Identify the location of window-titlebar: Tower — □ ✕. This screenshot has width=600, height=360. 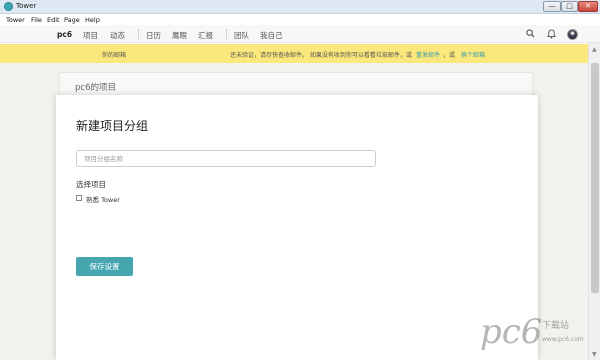
(300, 7).